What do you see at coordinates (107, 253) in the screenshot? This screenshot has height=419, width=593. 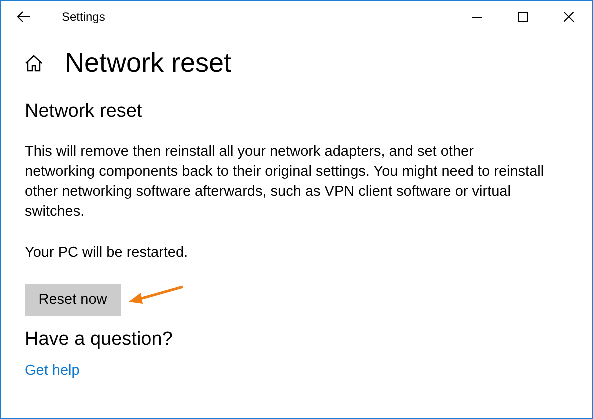 I see `restart-note: Your PC will be restarted.` at bounding box center [107, 253].